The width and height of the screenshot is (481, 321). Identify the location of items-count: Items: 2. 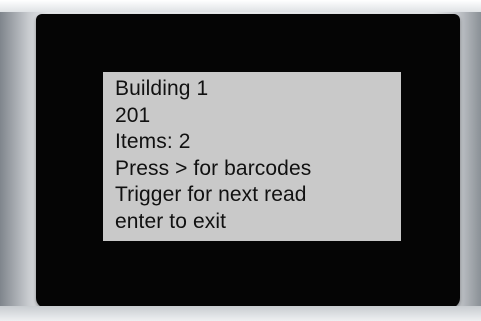
(153, 141).